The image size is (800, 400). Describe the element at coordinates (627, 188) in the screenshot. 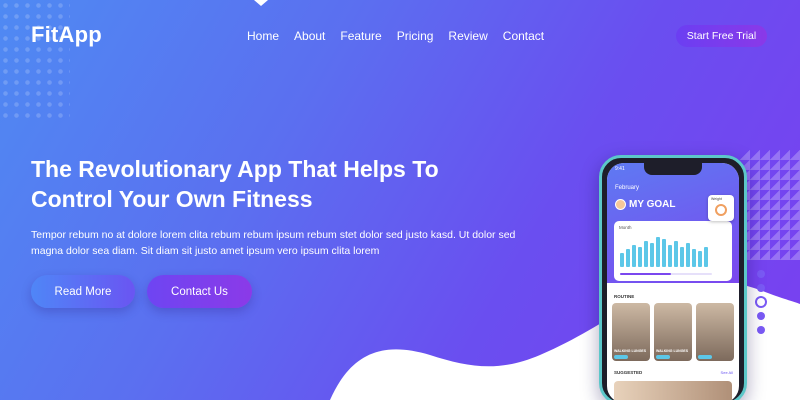

I see `phone-month-label: February` at that location.